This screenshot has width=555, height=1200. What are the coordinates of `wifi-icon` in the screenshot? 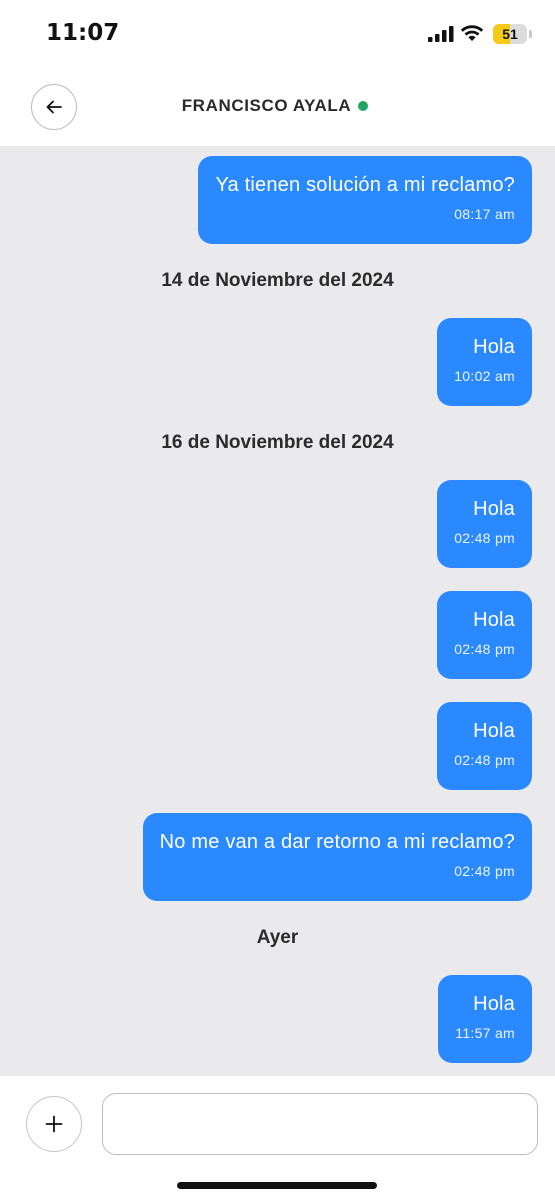 It's located at (472, 33).